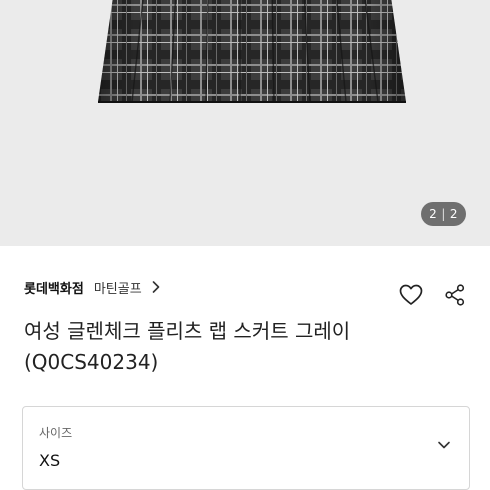  Describe the element at coordinates (50, 460) in the screenshot. I see `size-select-value: XS` at that location.